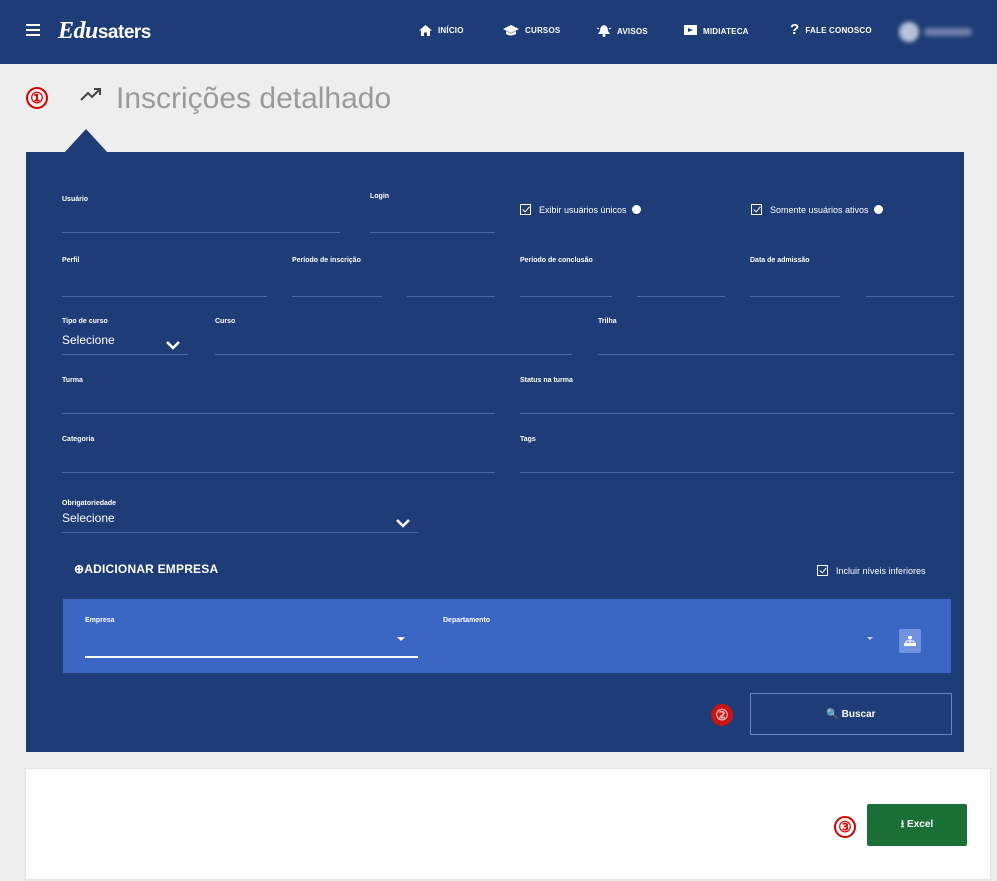 Image resolution: width=997 pixels, height=881 pixels. I want to click on nav-media: MIDIATECA, so click(716, 31).